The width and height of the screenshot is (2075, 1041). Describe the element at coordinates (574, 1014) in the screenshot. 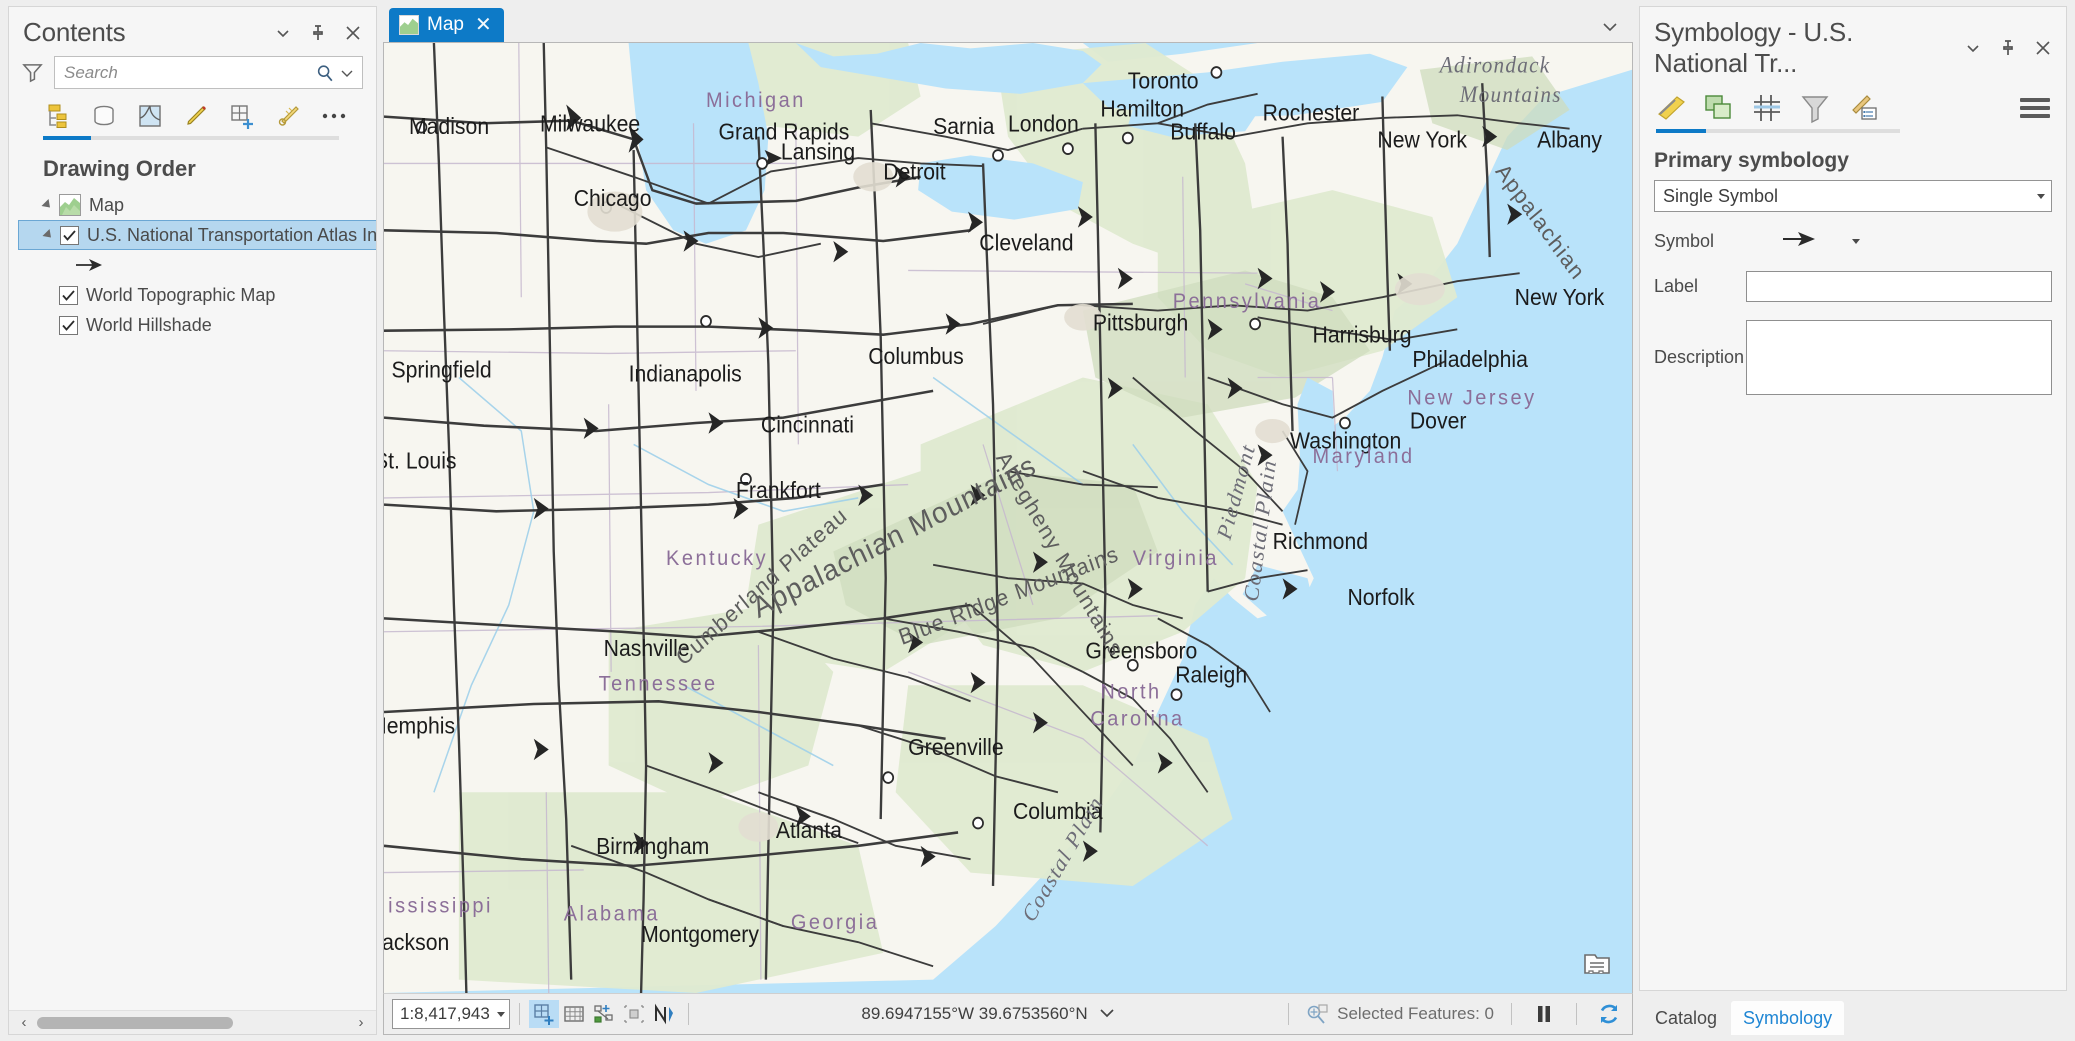

I see `grid-icon` at that location.